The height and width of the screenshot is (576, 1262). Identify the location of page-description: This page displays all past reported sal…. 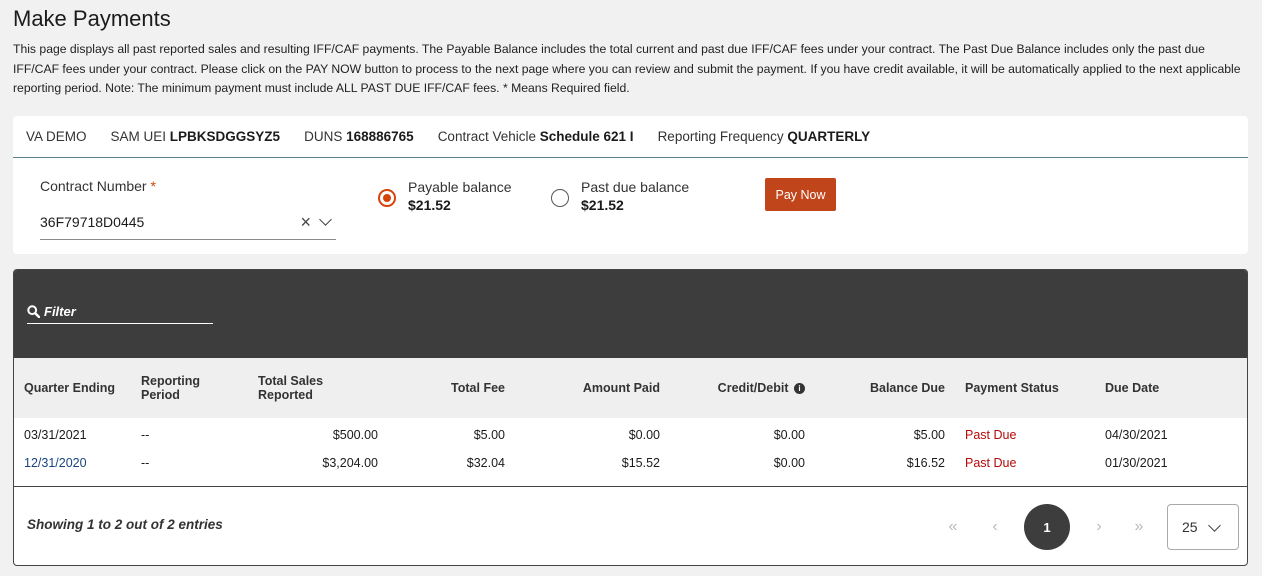
(627, 68).